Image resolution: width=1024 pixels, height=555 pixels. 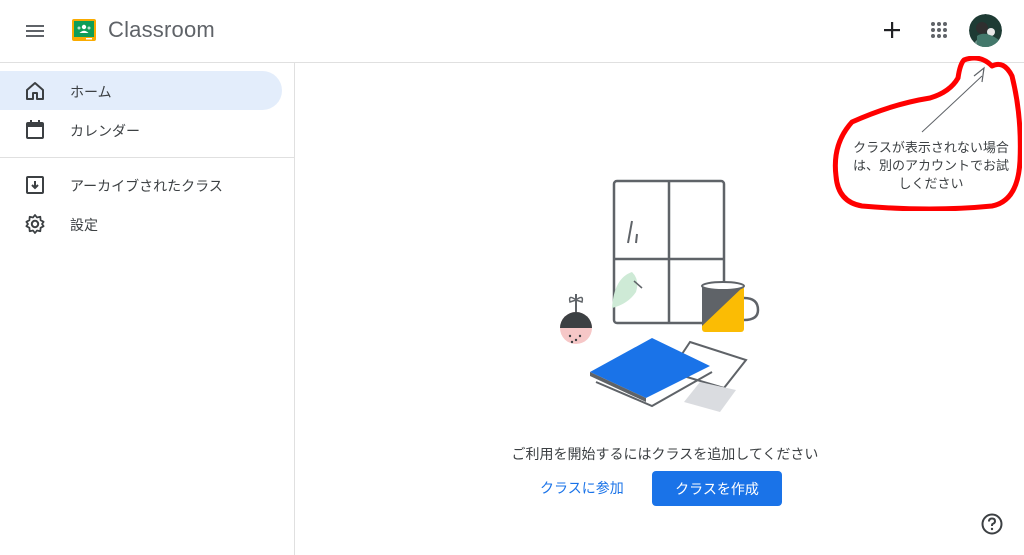 What do you see at coordinates (35, 130) in the screenshot?
I see `calendar-icon` at bounding box center [35, 130].